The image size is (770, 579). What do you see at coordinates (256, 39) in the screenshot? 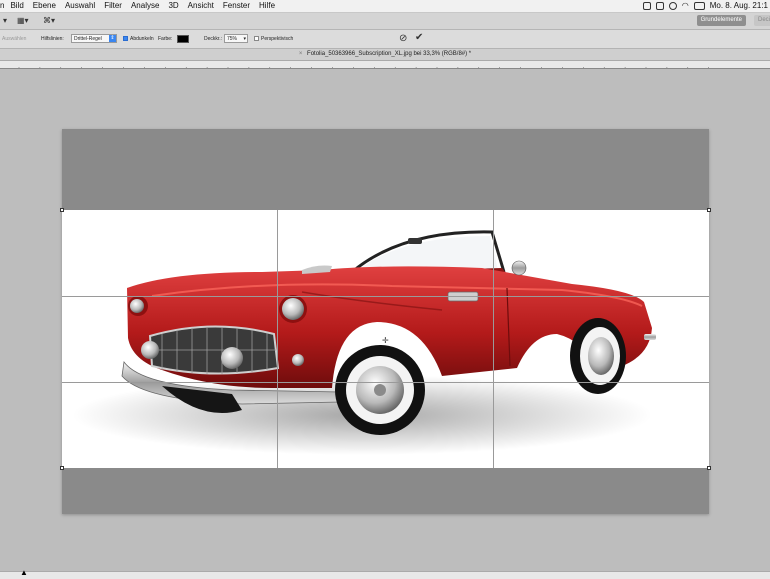
I see `perspektivisch-checkbox` at bounding box center [256, 39].